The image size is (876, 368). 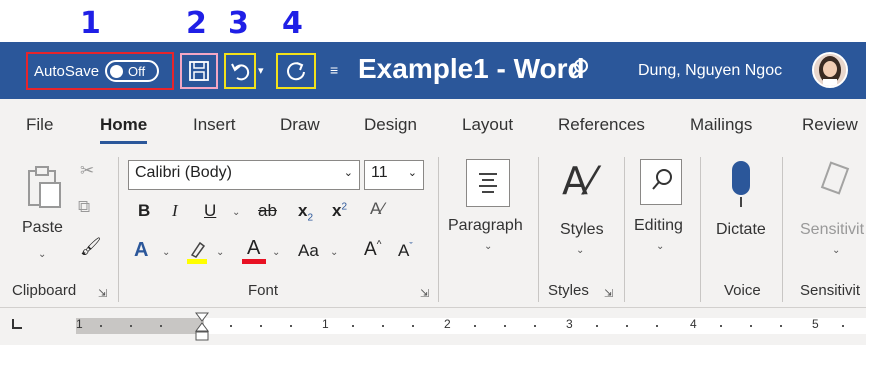 What do you see at coordinates (424, 293) in the screenshot?
I see `font-launcher-icon: ⇲` at bounding box center [424, 293].